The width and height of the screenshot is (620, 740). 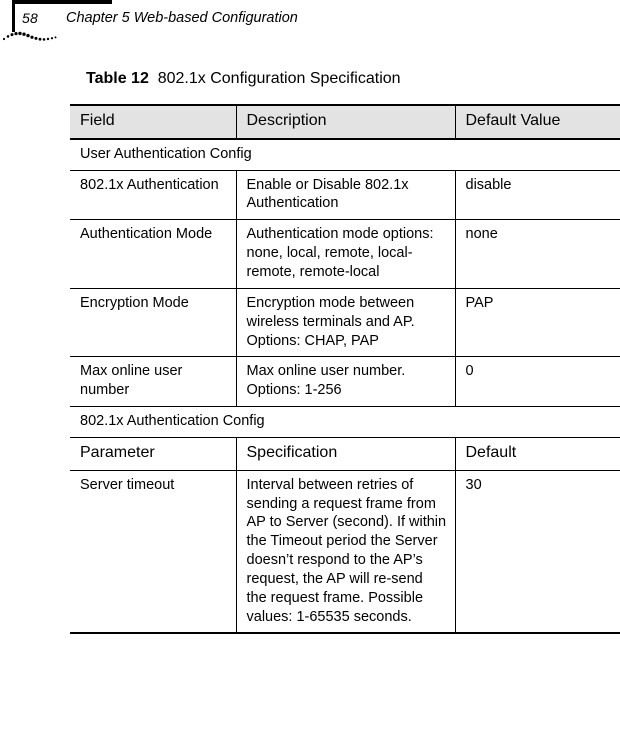 I want to click on cell-default: disable, so click(x=537, y=194).